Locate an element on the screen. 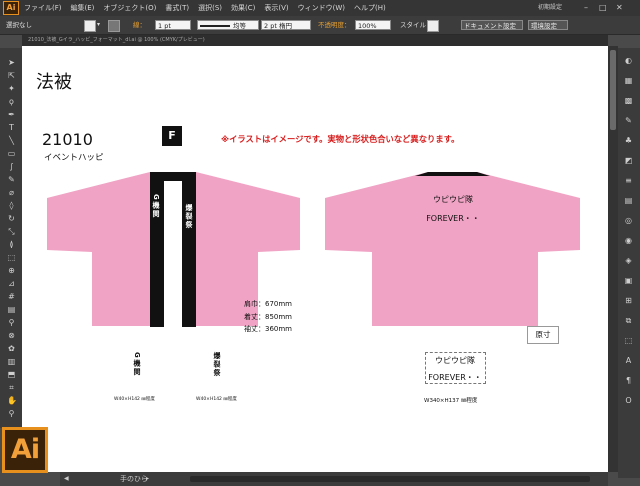 The height and width of the screenshot is (486, 640). close-button: ✕ is located at coordinates (619, 8).